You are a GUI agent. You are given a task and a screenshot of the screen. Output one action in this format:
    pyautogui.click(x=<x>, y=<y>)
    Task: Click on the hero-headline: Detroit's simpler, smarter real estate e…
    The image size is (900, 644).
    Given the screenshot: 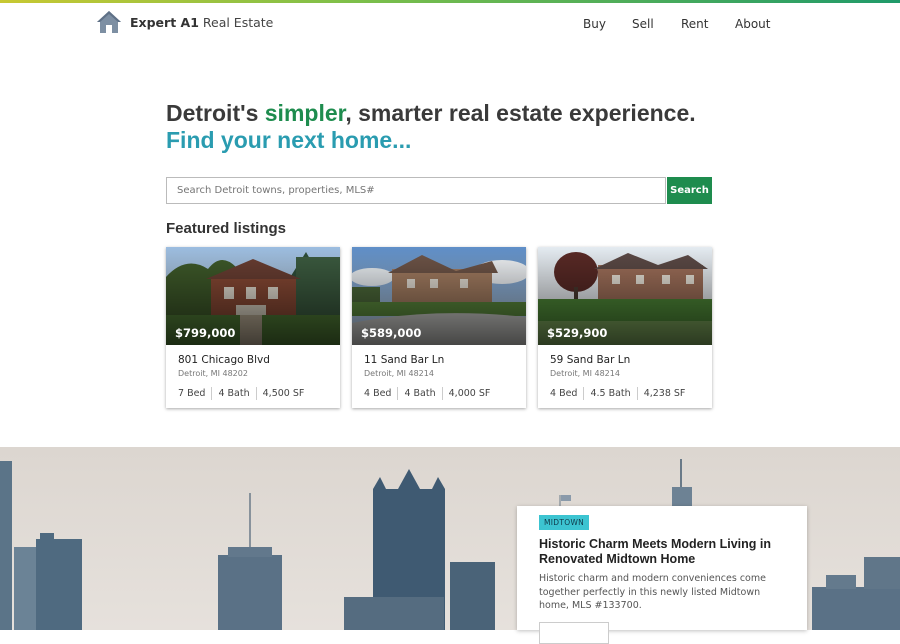 What is the action you would take?
    pyautogui.click(x=431, y=113)
    